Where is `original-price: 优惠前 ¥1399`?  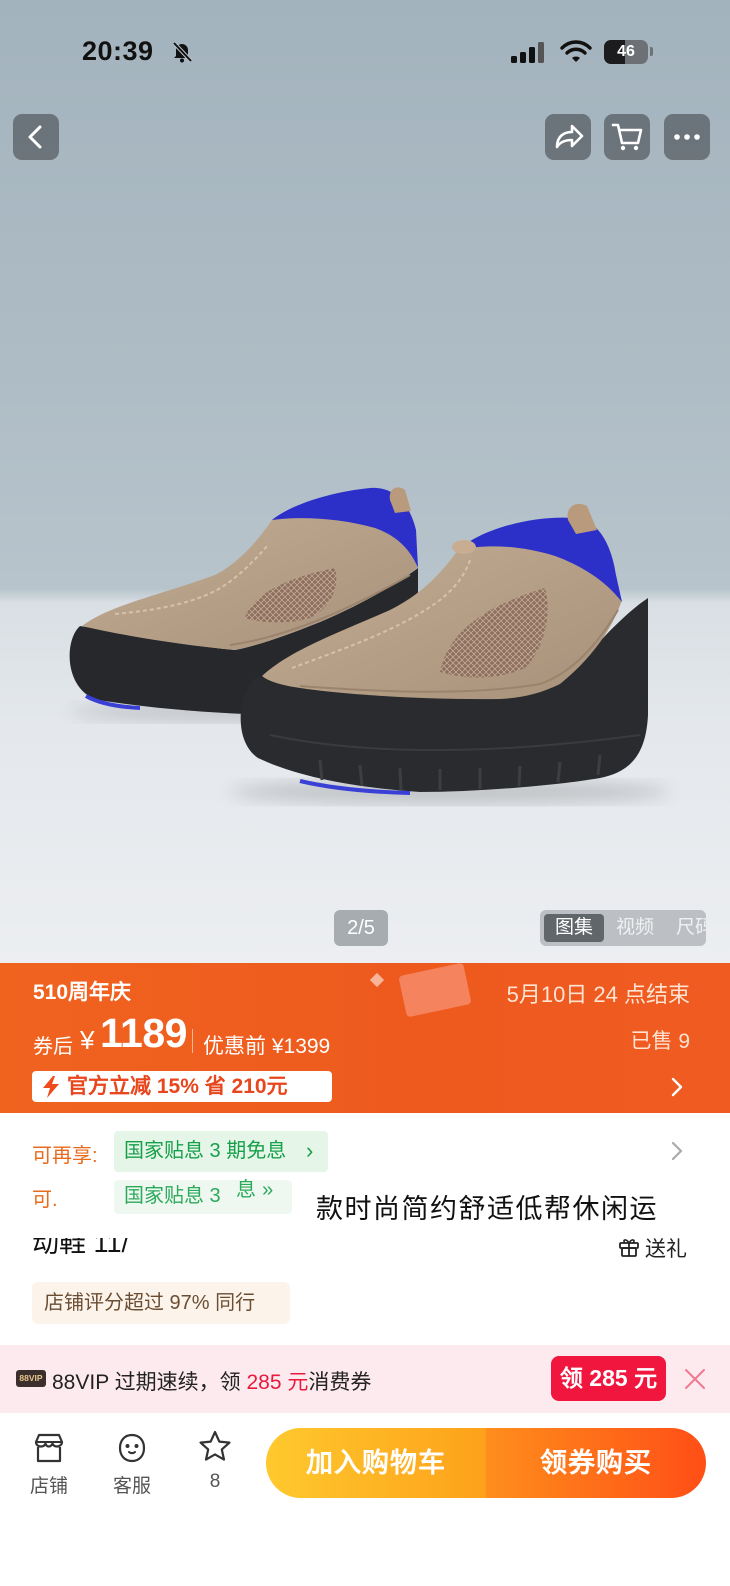
original-price: 优惠前 ¥1399 is located at coordinates (267, 1046).